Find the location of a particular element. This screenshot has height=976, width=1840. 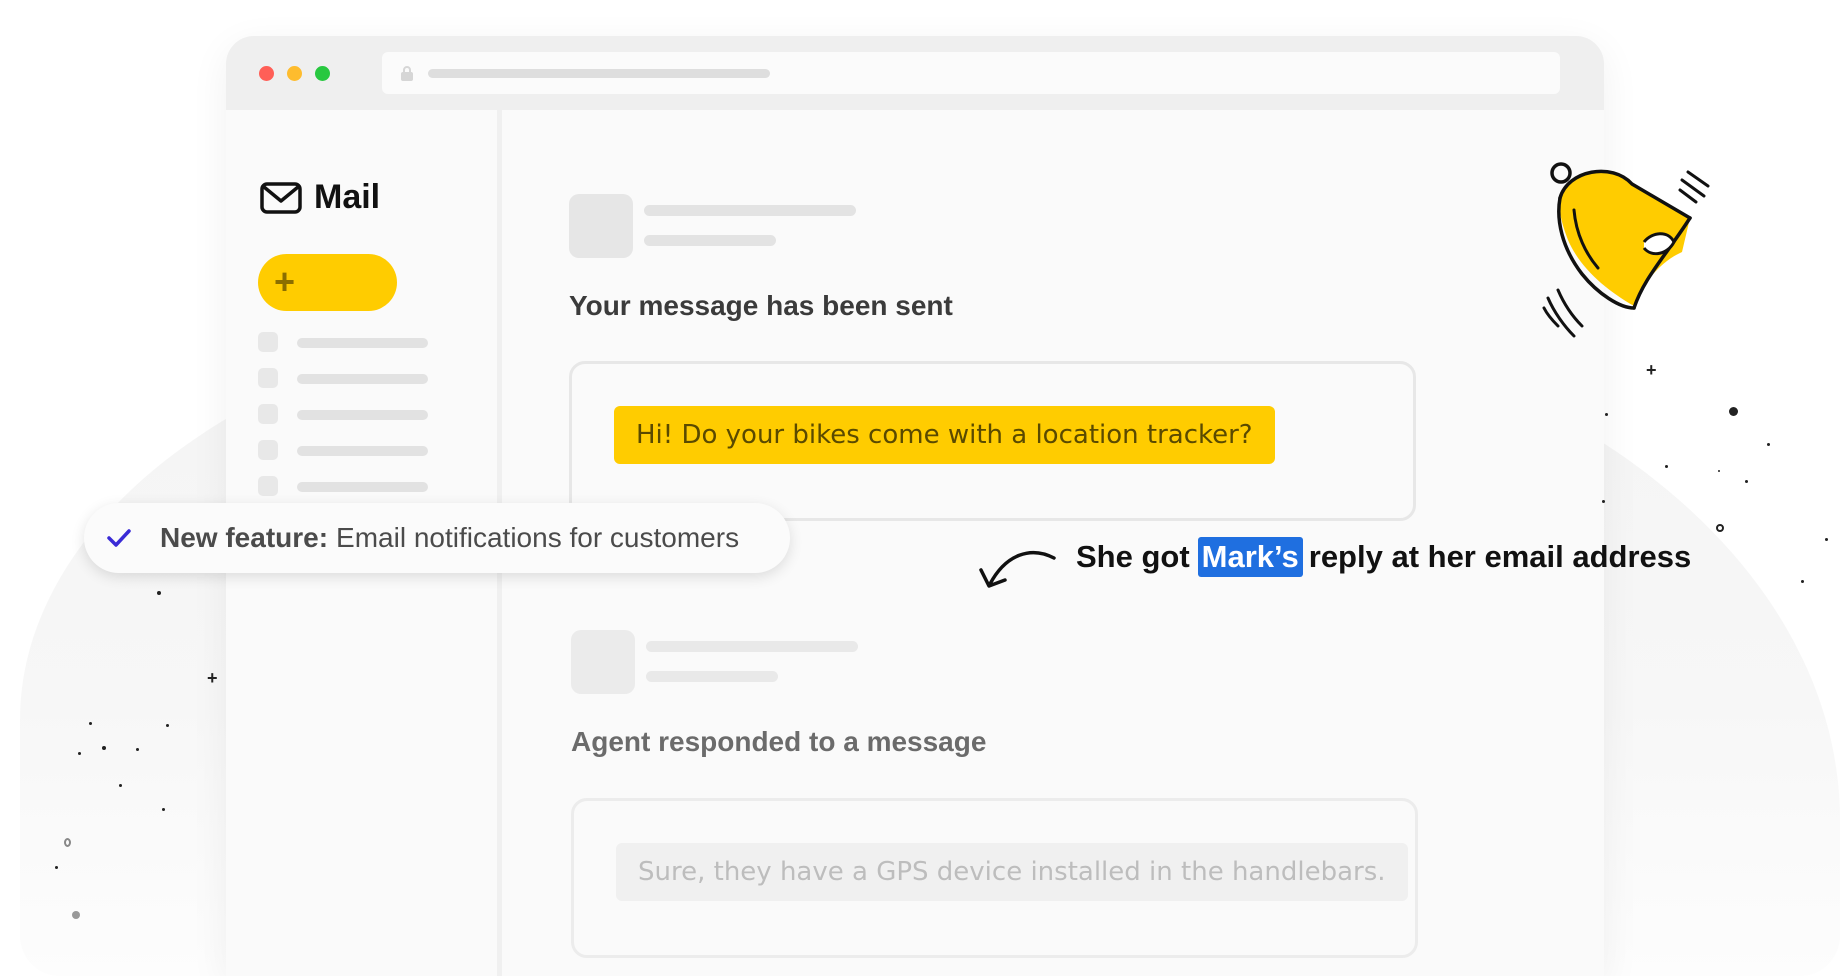

minimize-window-button is located at coordinates (294, 73).